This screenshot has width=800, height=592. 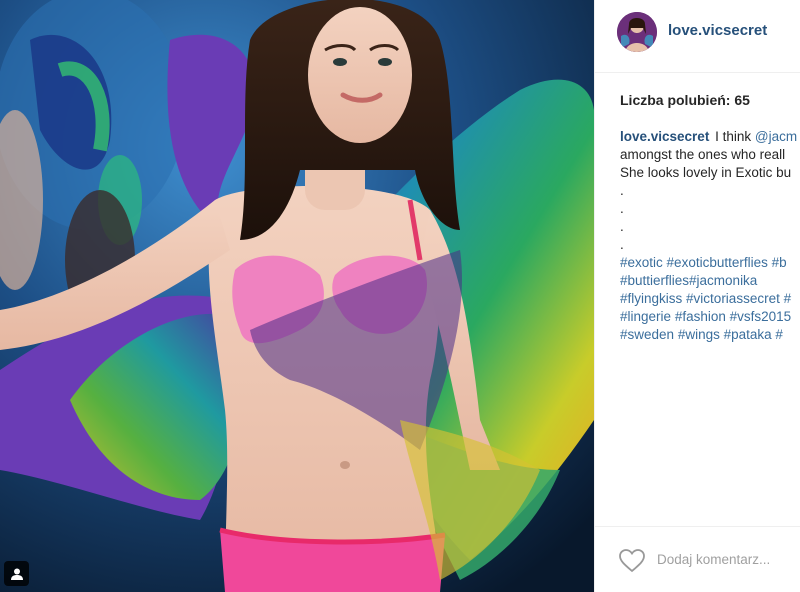 What do you see at coordinates (733, 298) in the screenshot?
I see `hashtag-link: #victoriassecret` at bounding box center [733, 298].